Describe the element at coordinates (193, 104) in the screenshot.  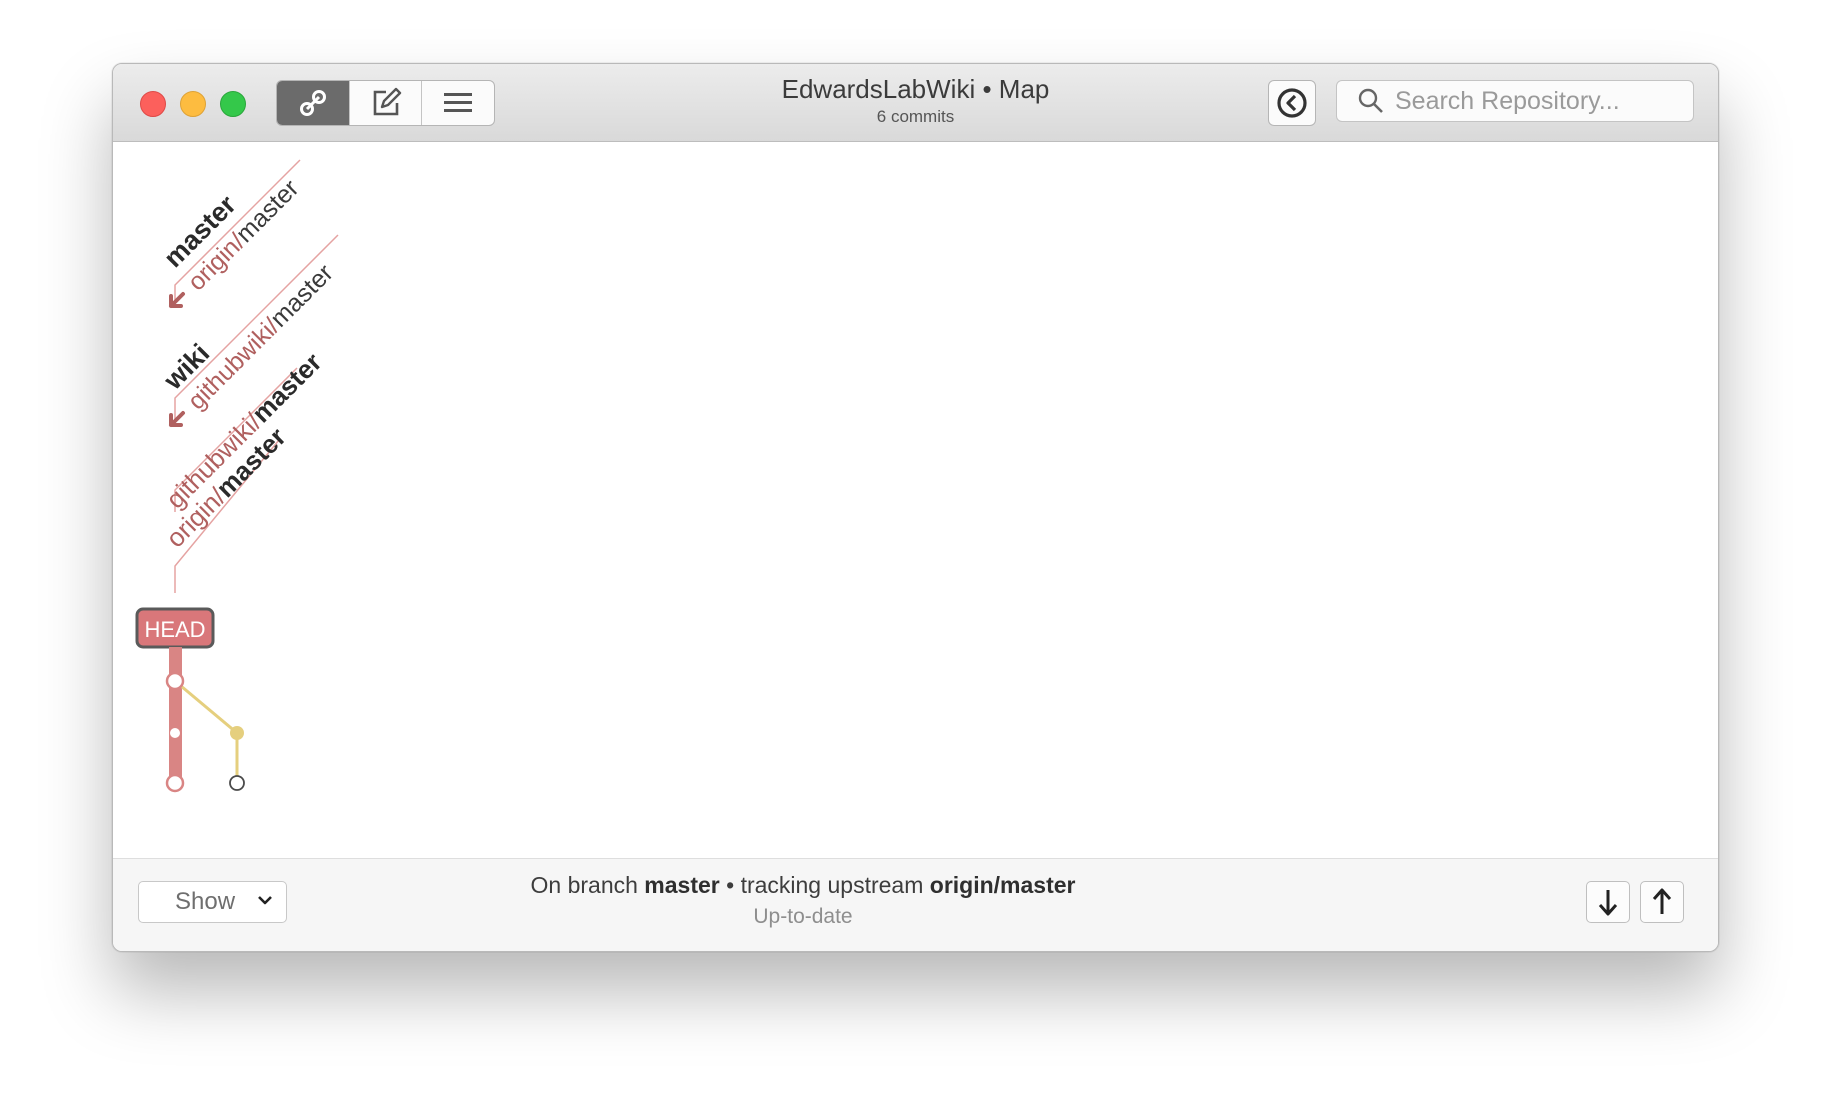
I see `minimize-window-button` at that location.